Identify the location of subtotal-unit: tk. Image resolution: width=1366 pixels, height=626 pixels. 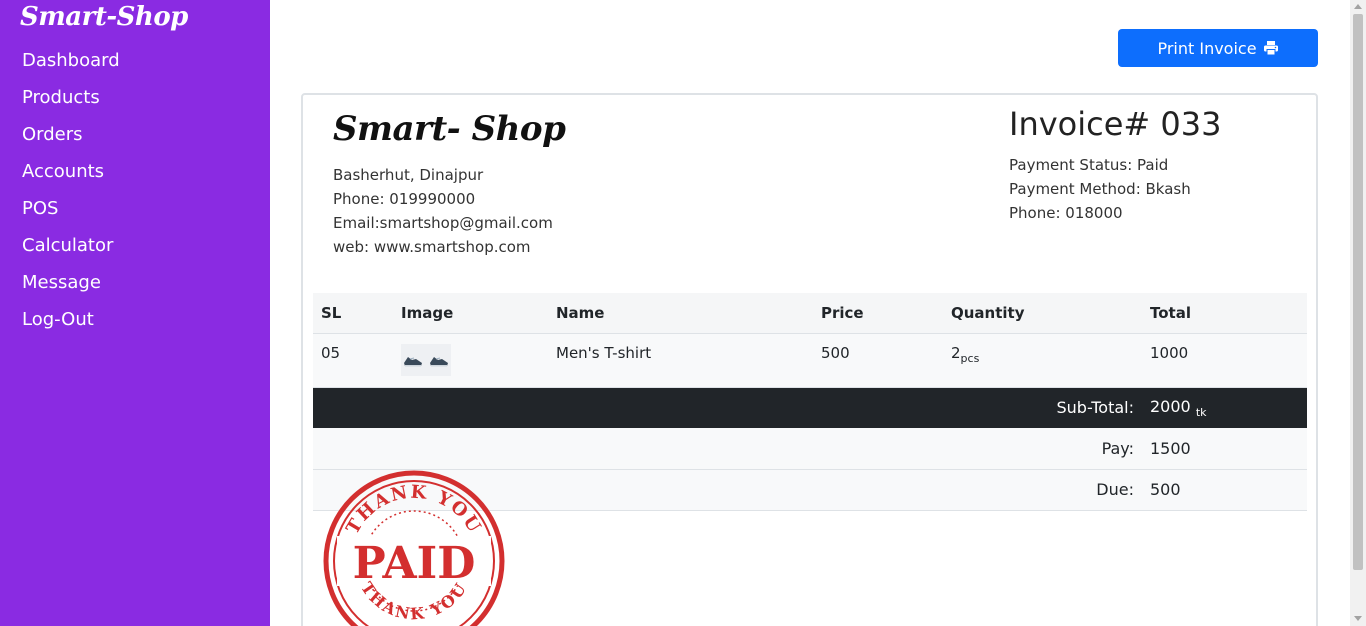
(1201, 412).